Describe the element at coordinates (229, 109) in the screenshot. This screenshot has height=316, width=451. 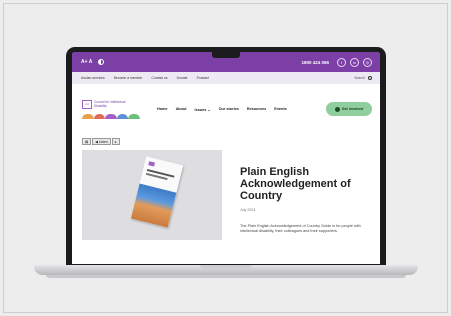
I see `nav-item-our-stories: Our stories` at that location.